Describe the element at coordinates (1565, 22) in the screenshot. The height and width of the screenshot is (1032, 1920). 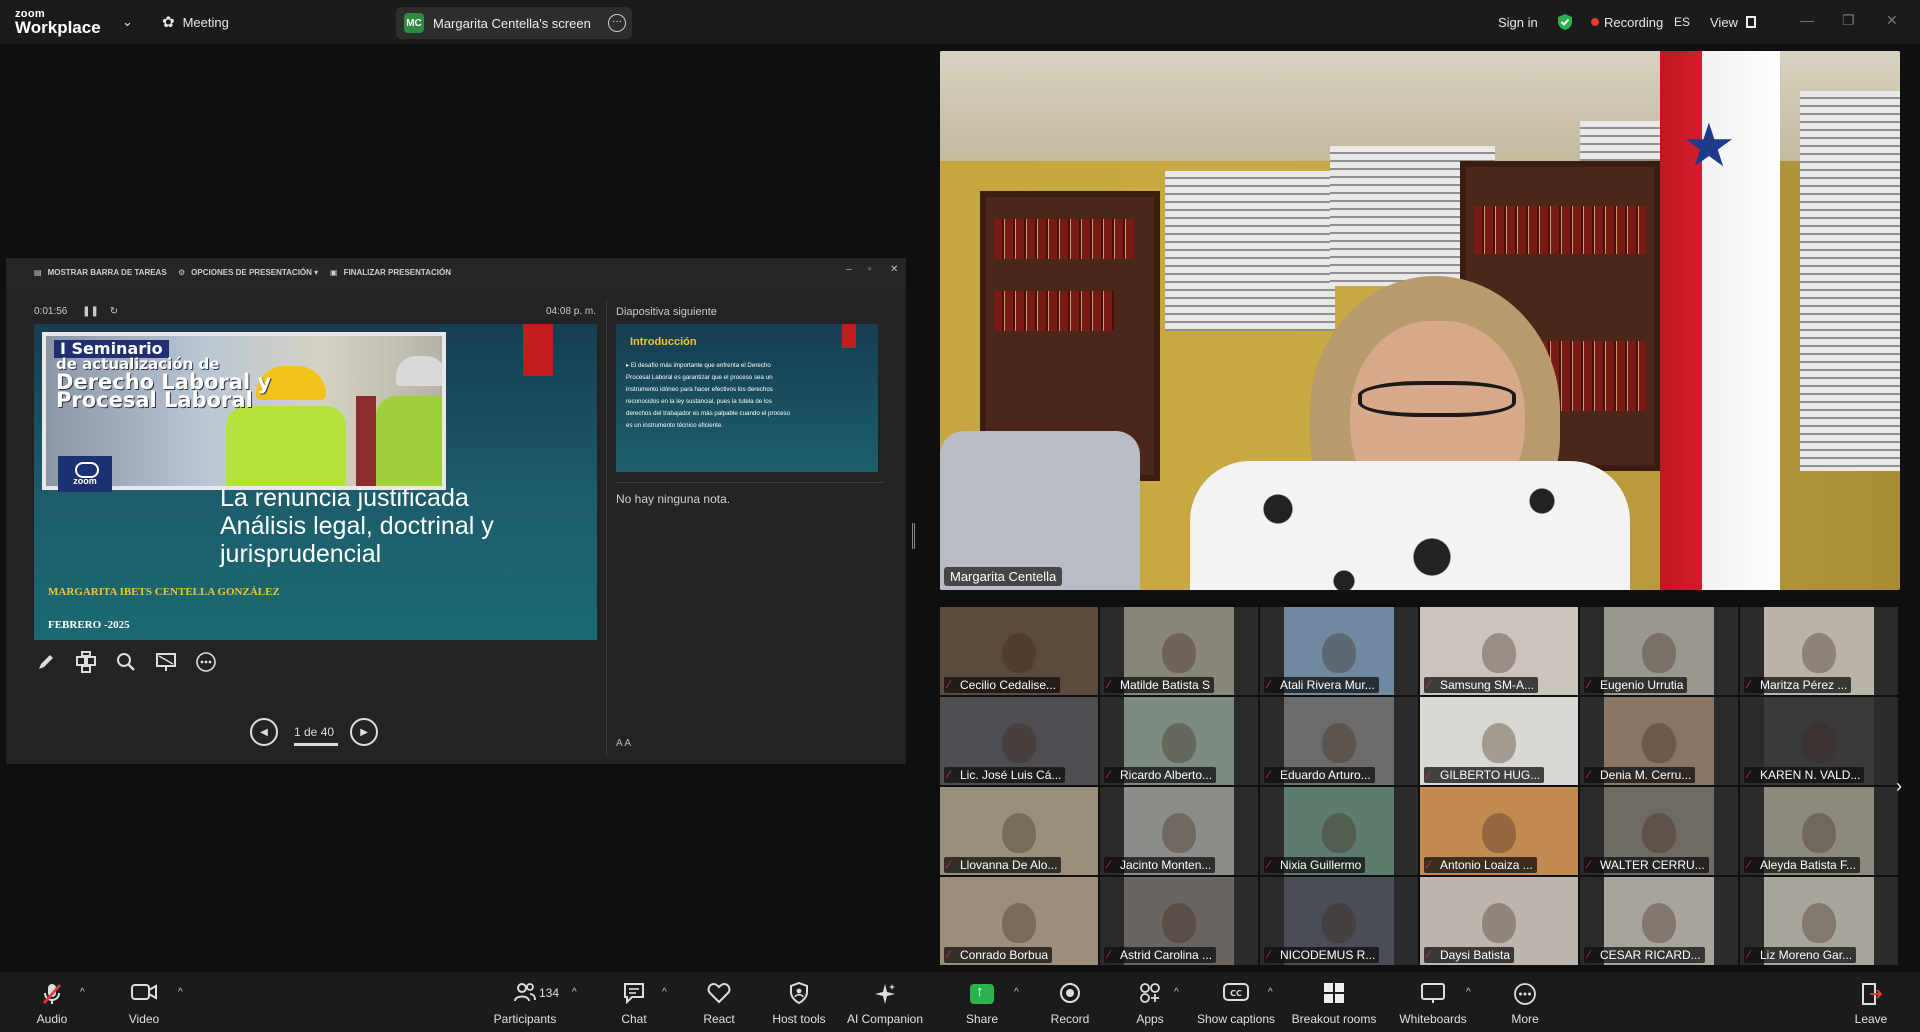
I see `encryption-shield-icon` at that location.